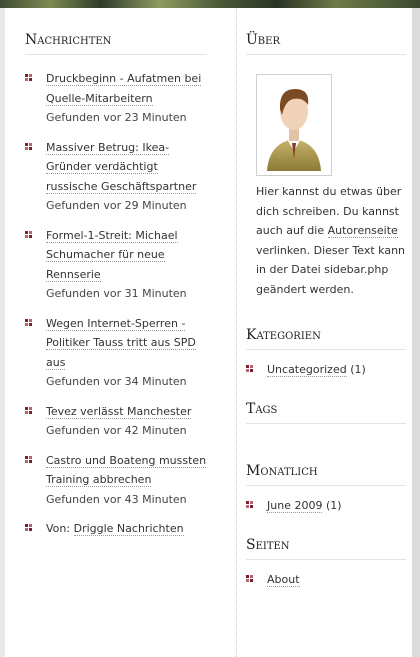 Image resolution: width=420 pixels, height=657 pixels. I want to click on category-item: Uncategorized (1), so click(326, 369).